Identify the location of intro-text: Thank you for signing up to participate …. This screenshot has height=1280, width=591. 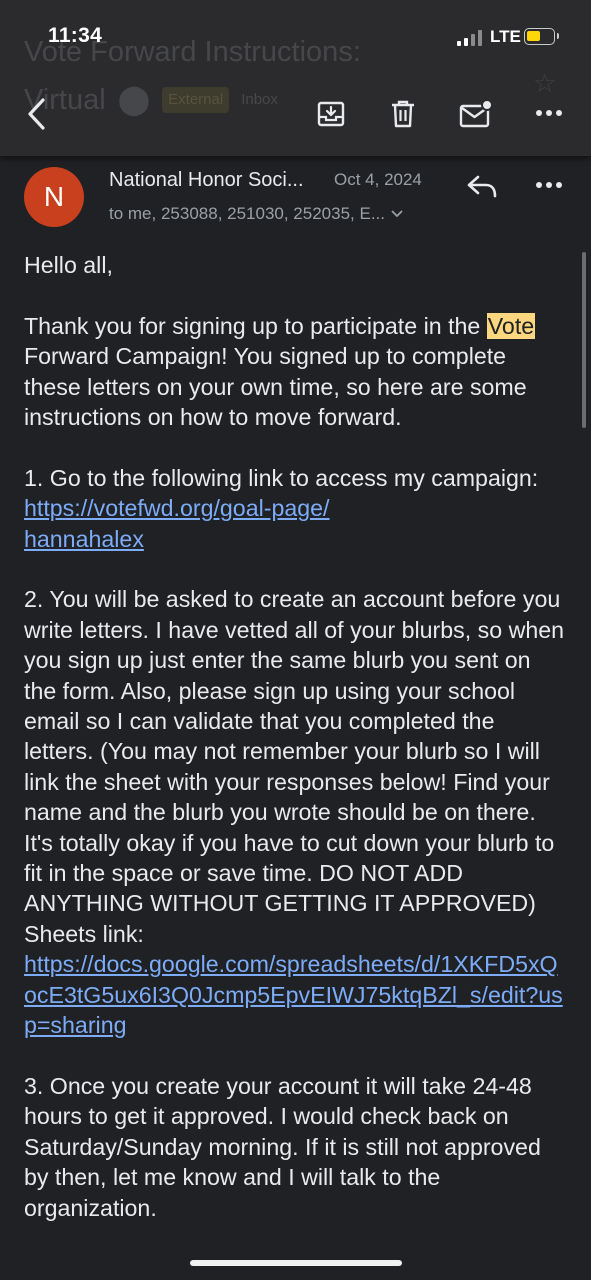
(255, 325).